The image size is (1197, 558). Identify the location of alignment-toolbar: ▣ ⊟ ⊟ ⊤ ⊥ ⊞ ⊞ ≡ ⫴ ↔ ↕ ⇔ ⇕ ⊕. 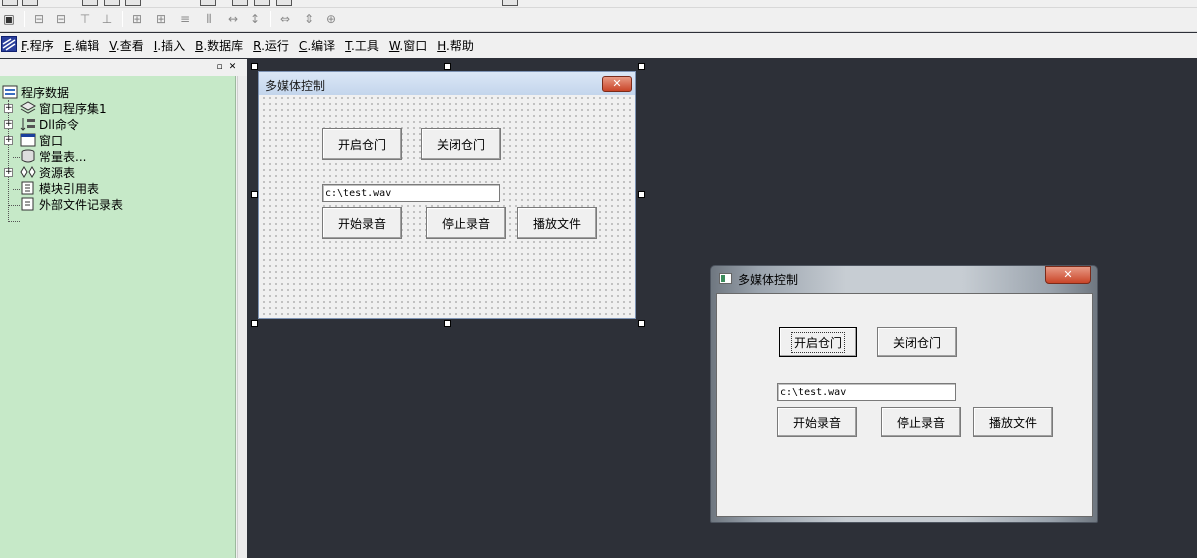
(598, 20).